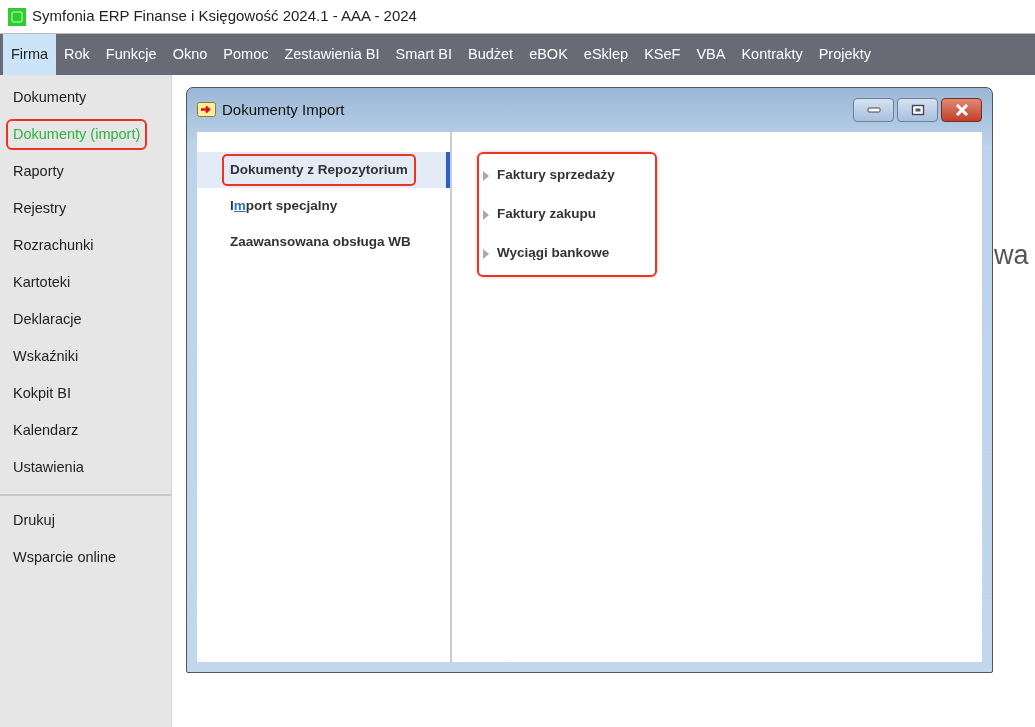 This screenshot has height=727, width=1035. I want to click on maximize-button, so click(917, 110).